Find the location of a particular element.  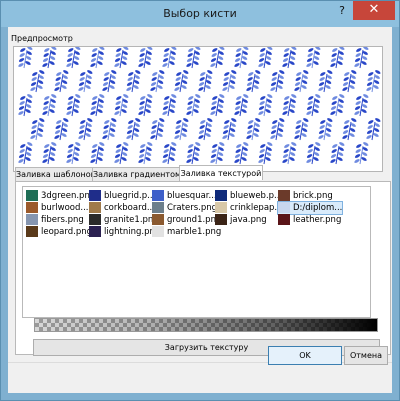

preview-label: Предпросмотр is located at coordinates (42, 38).